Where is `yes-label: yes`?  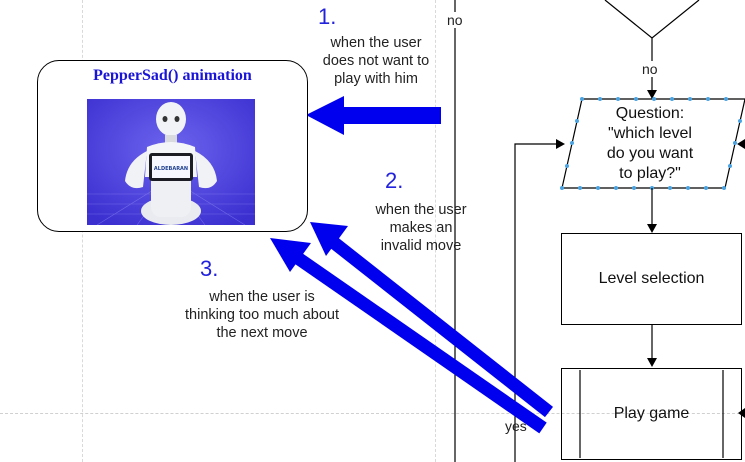
yes-label: yes is located at coordinates (516, 426).